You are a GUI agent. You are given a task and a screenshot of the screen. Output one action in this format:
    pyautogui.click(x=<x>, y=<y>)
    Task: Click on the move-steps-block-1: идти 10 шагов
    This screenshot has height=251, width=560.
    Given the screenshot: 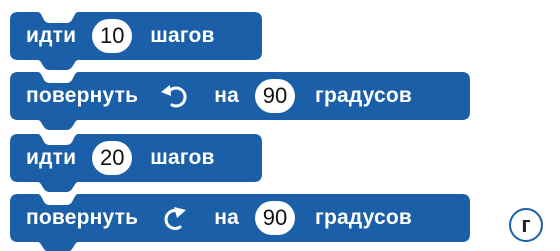 What is the action you would take?
    pyautogui.click(x=136, y=41)
    